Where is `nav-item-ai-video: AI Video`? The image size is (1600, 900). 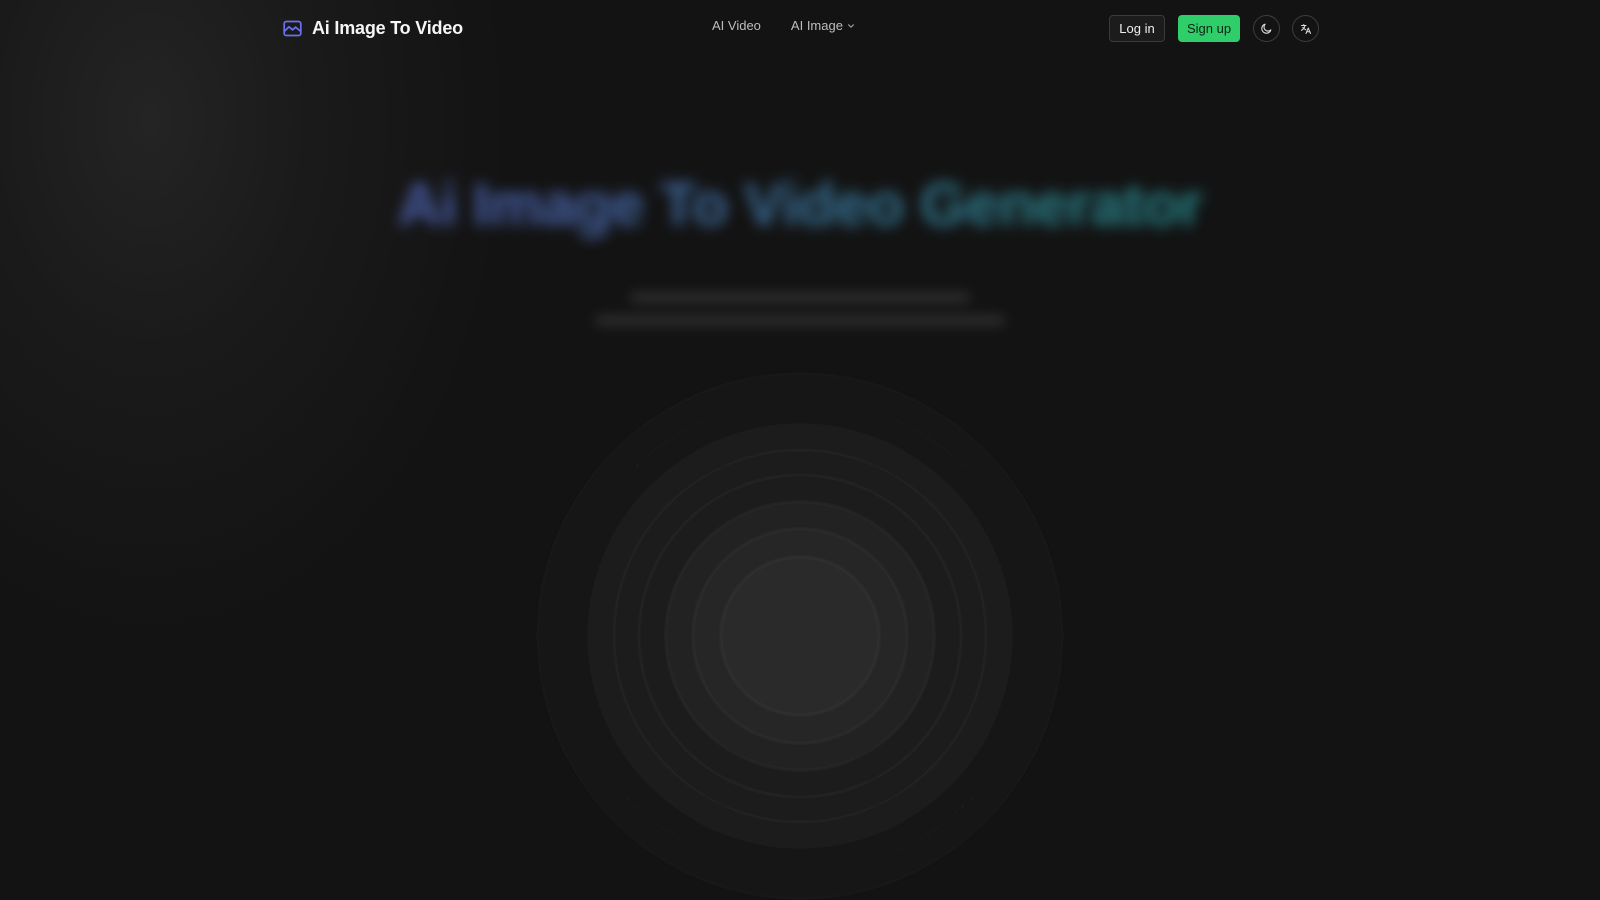
nav-item-ai-video: AI Video is located at coordinates (736, 25).